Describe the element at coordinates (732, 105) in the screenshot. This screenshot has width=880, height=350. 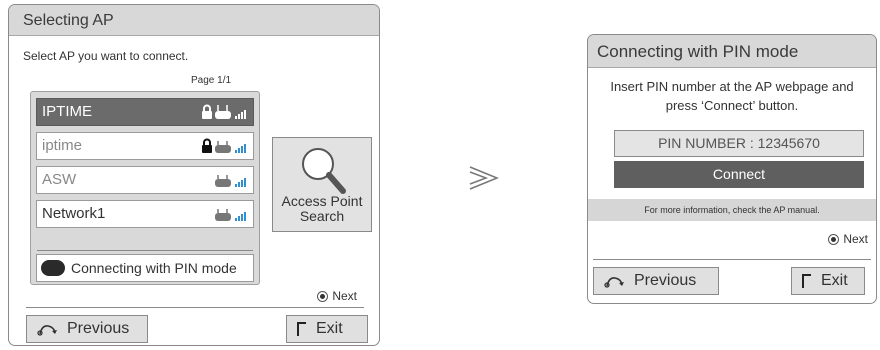
I see `instruction-line2: press ‘Connect’ button.` at that location.